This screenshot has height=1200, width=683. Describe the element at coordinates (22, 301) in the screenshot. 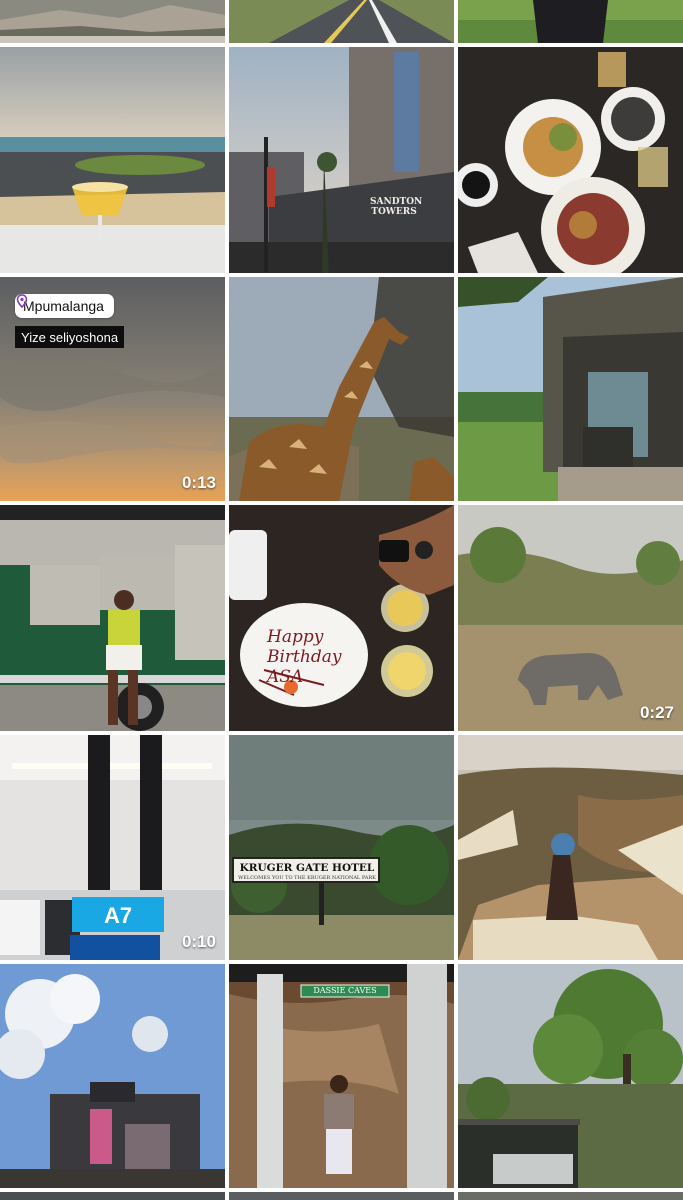

I see `location-pin-icon` at that location.